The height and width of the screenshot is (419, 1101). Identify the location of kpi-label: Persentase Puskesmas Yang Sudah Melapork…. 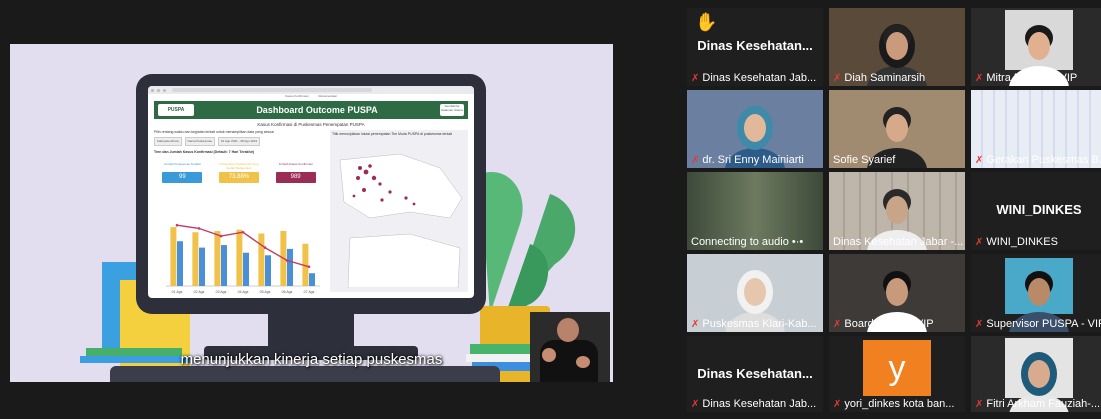
(239, 166).